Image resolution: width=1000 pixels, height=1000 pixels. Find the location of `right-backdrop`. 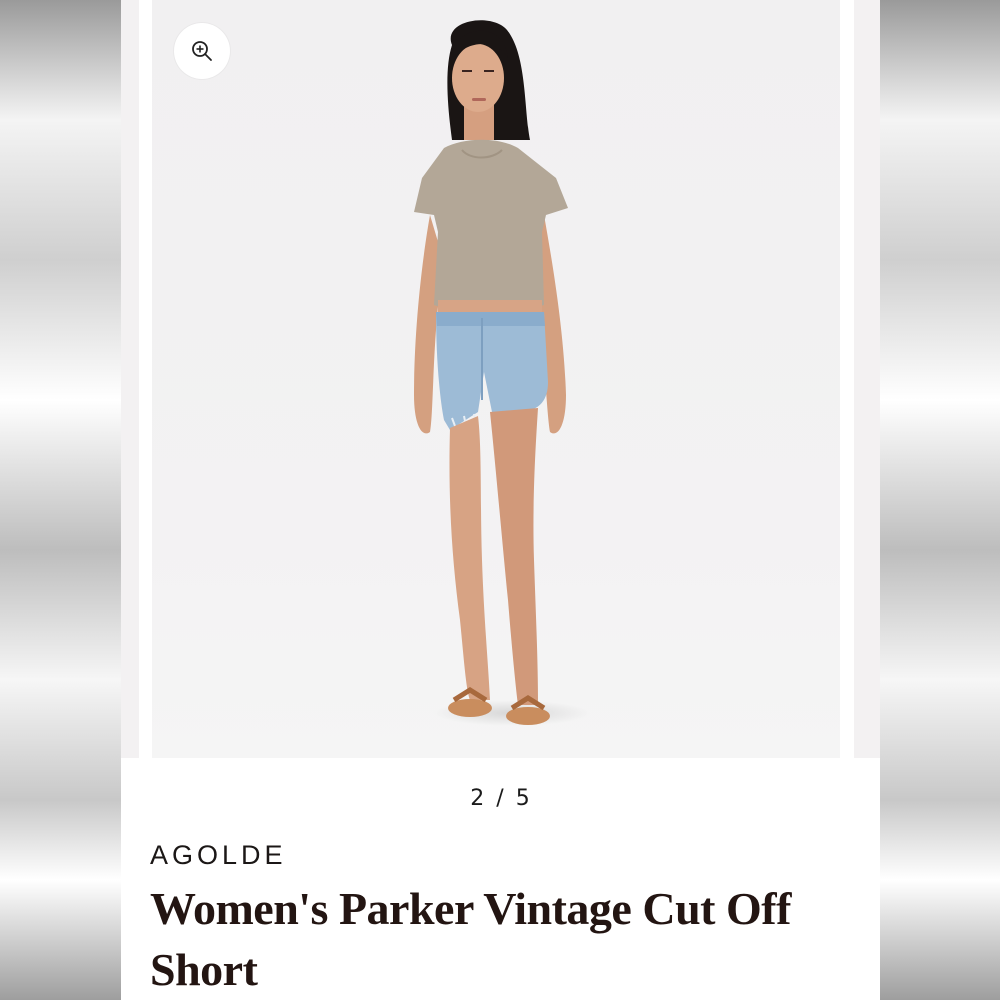

right-backdrop is located at coordinates (940, 500).